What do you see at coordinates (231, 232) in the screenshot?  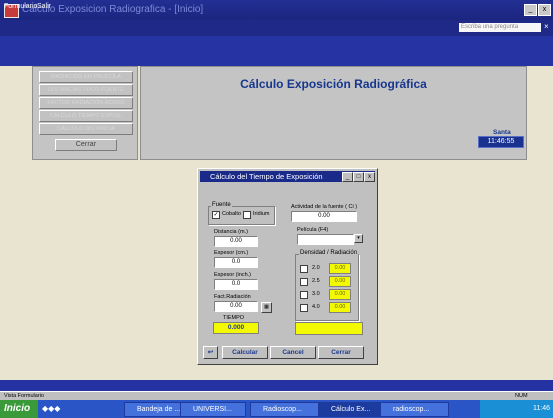 I see `distancia-label: Distancia (m.)` at bounding box center [231, 232].